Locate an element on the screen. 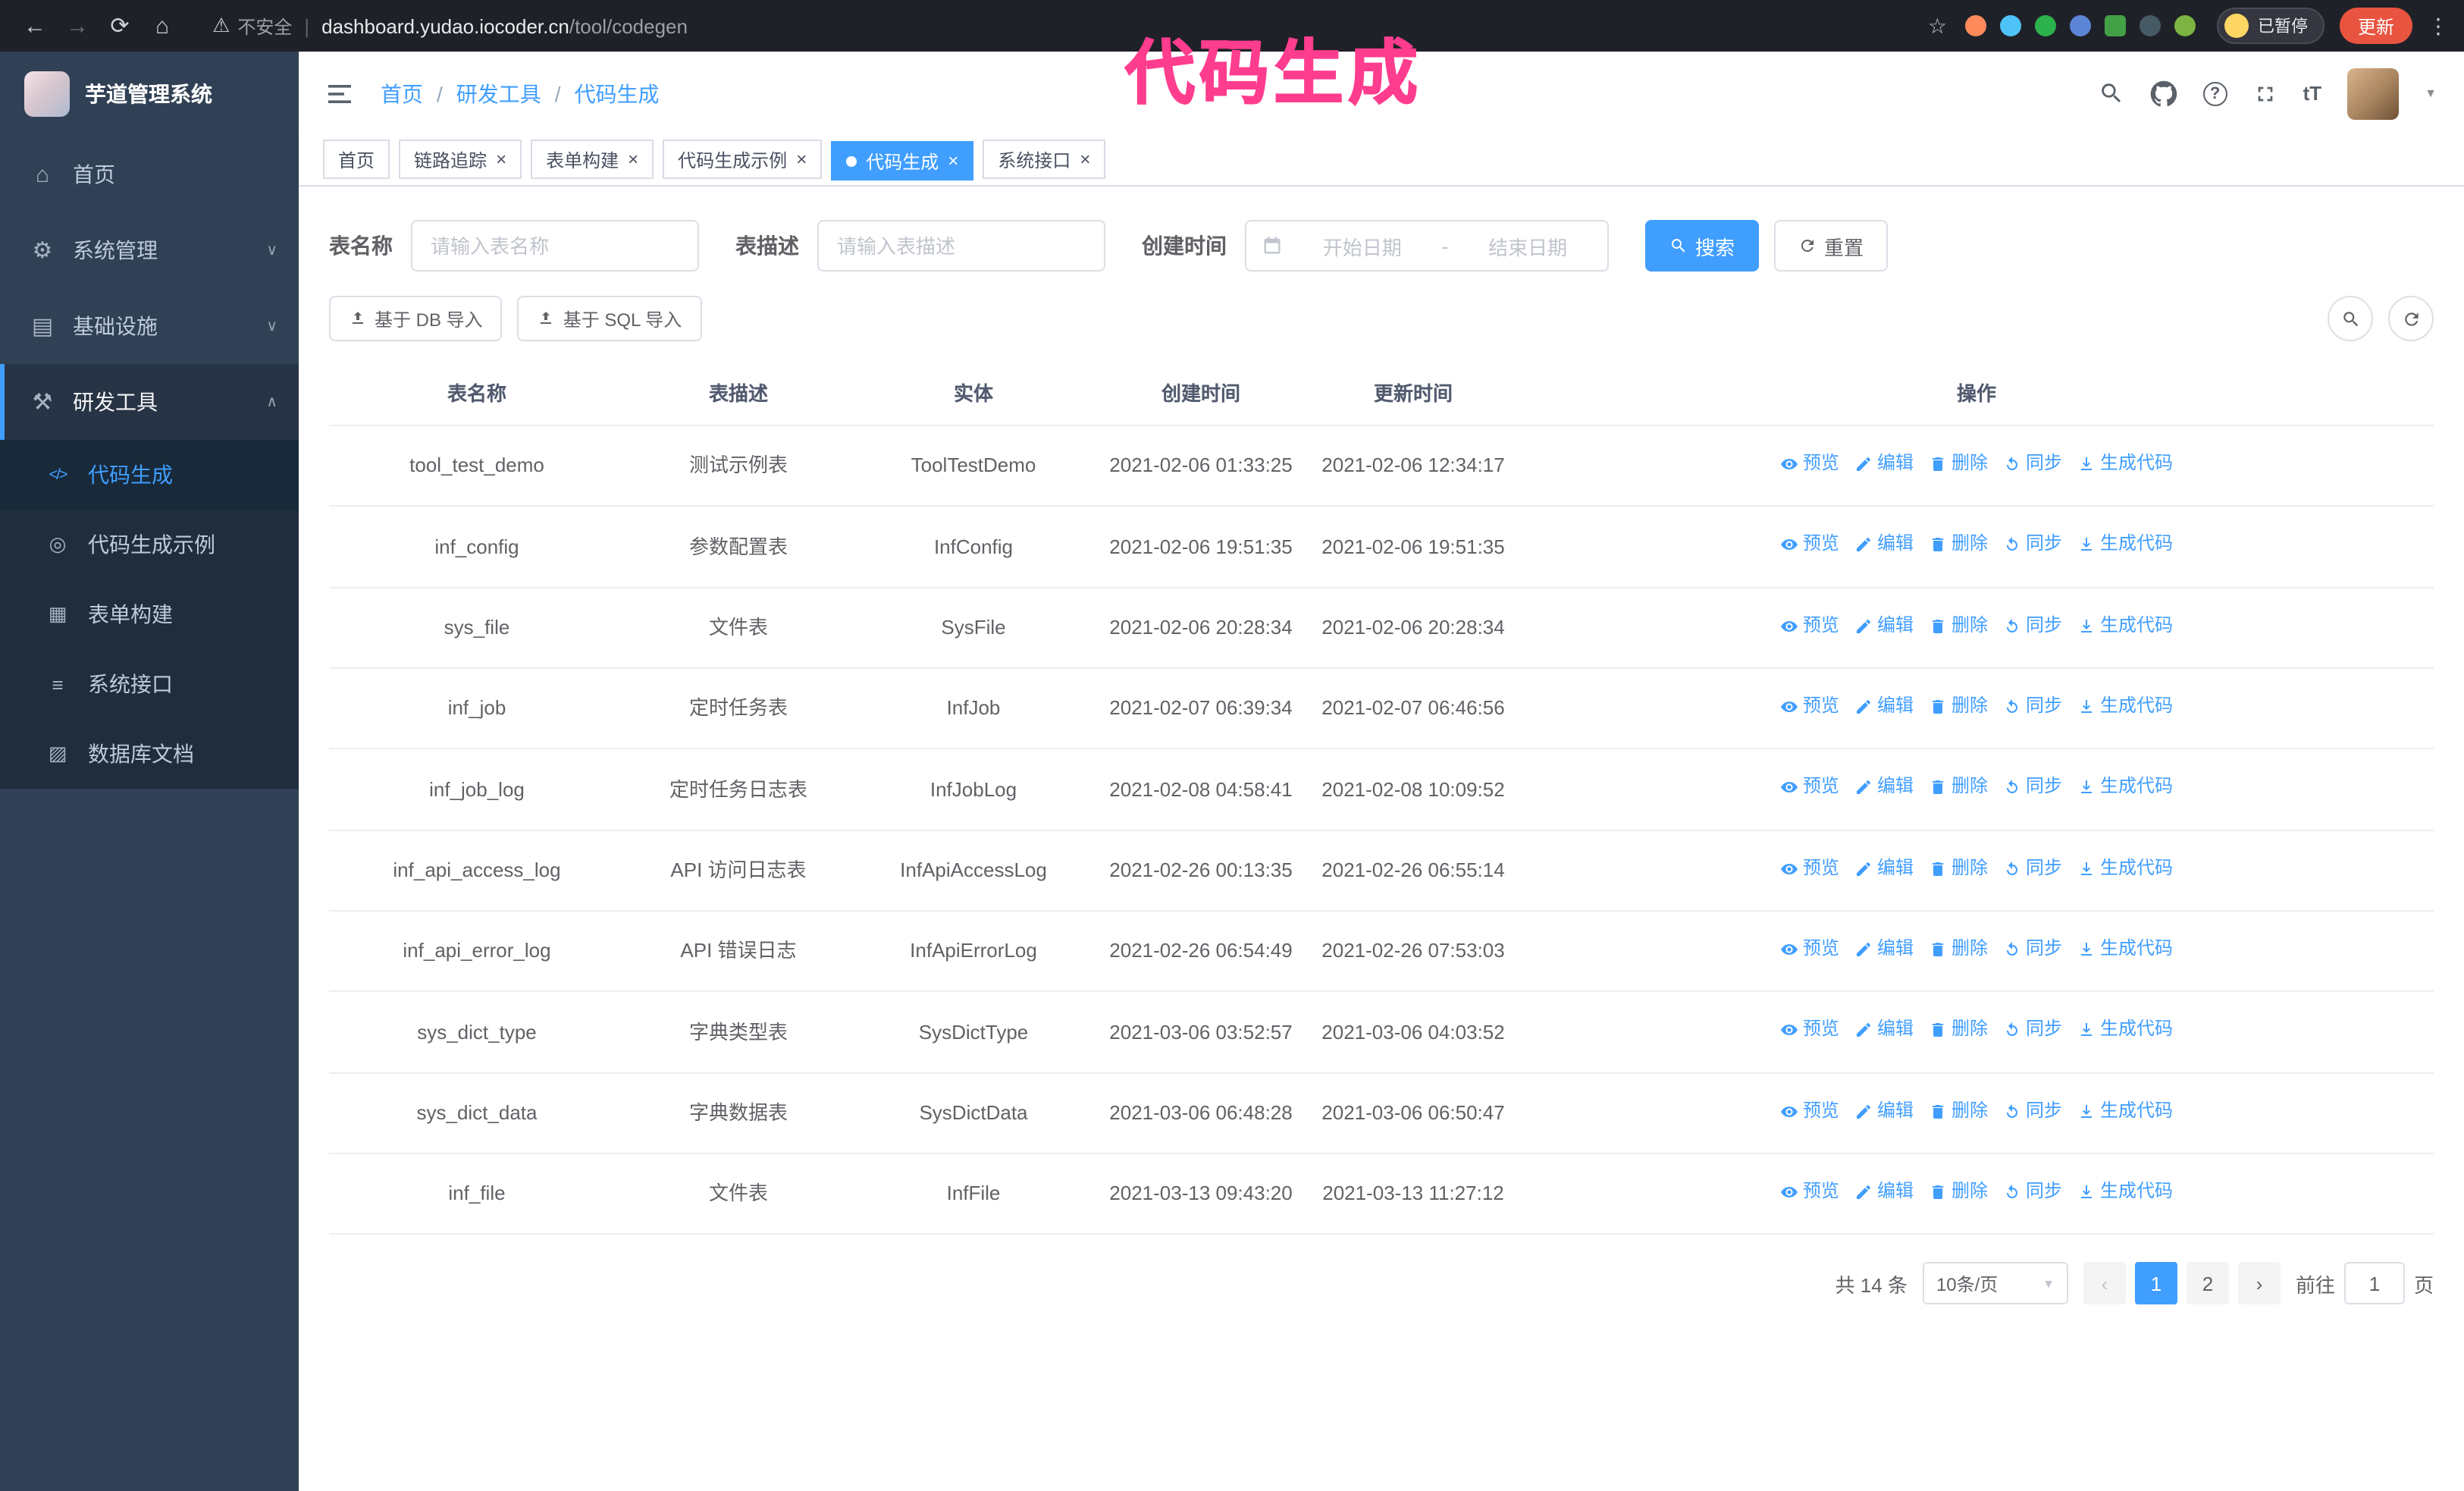 This screenshot has height=1491, width=2464. user-avatar is located at coordinates (2374, 93).